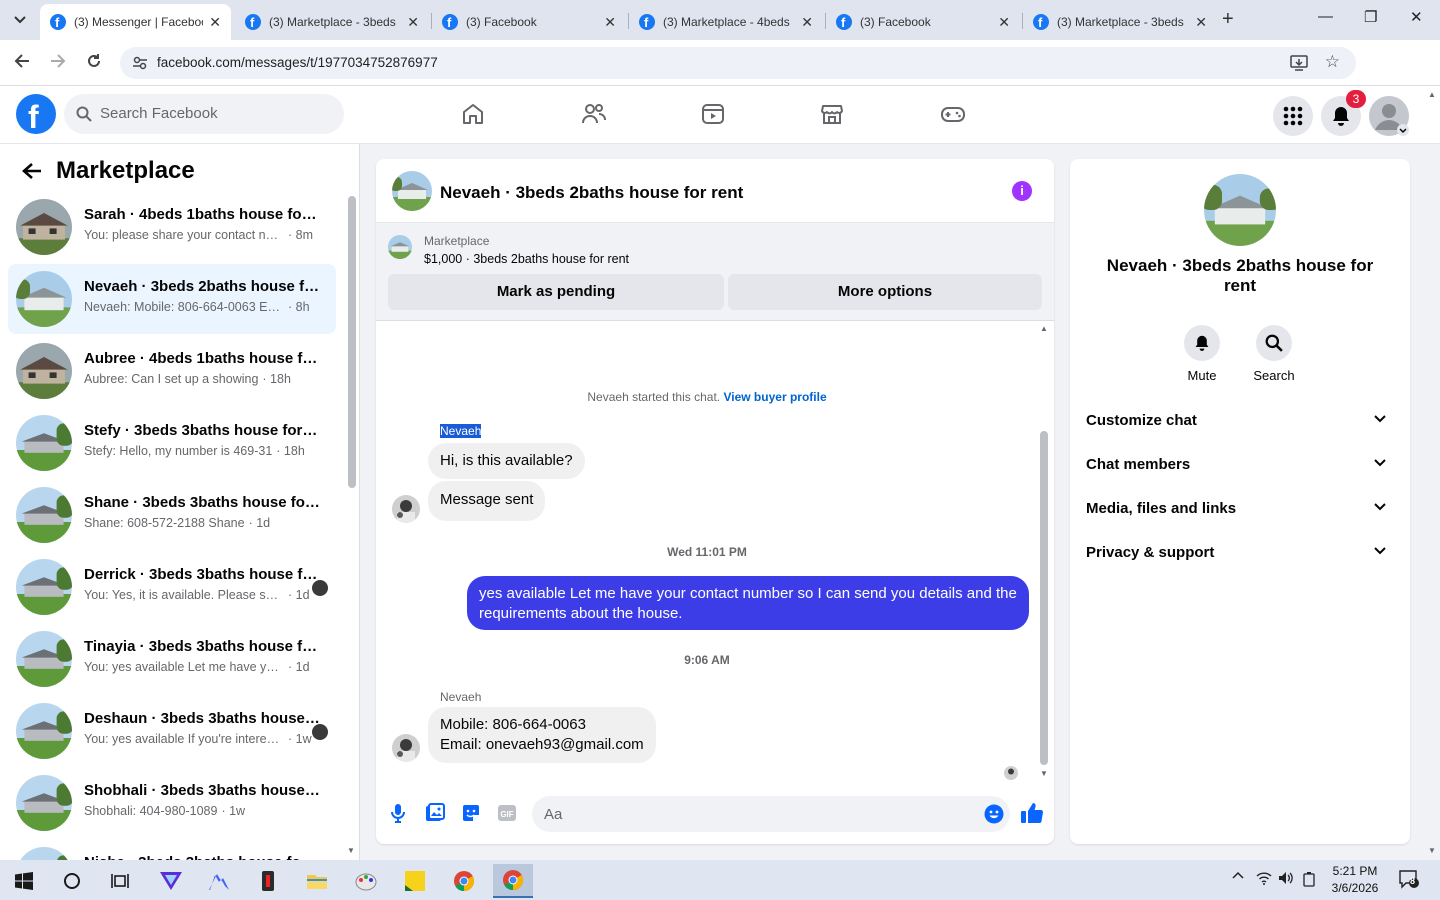 Image resolution: width=1440 pixels, height=900 pixels. I want to click on taskbar-app-sticky-notes, so click(415, 881).